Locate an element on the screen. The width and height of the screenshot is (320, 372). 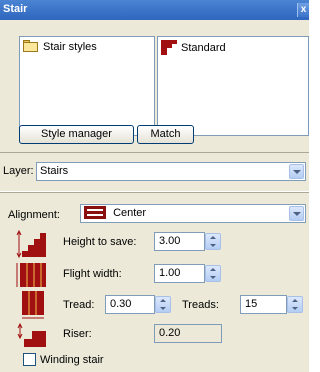
height-input: 3.00 is located at coordinates (179, 241).